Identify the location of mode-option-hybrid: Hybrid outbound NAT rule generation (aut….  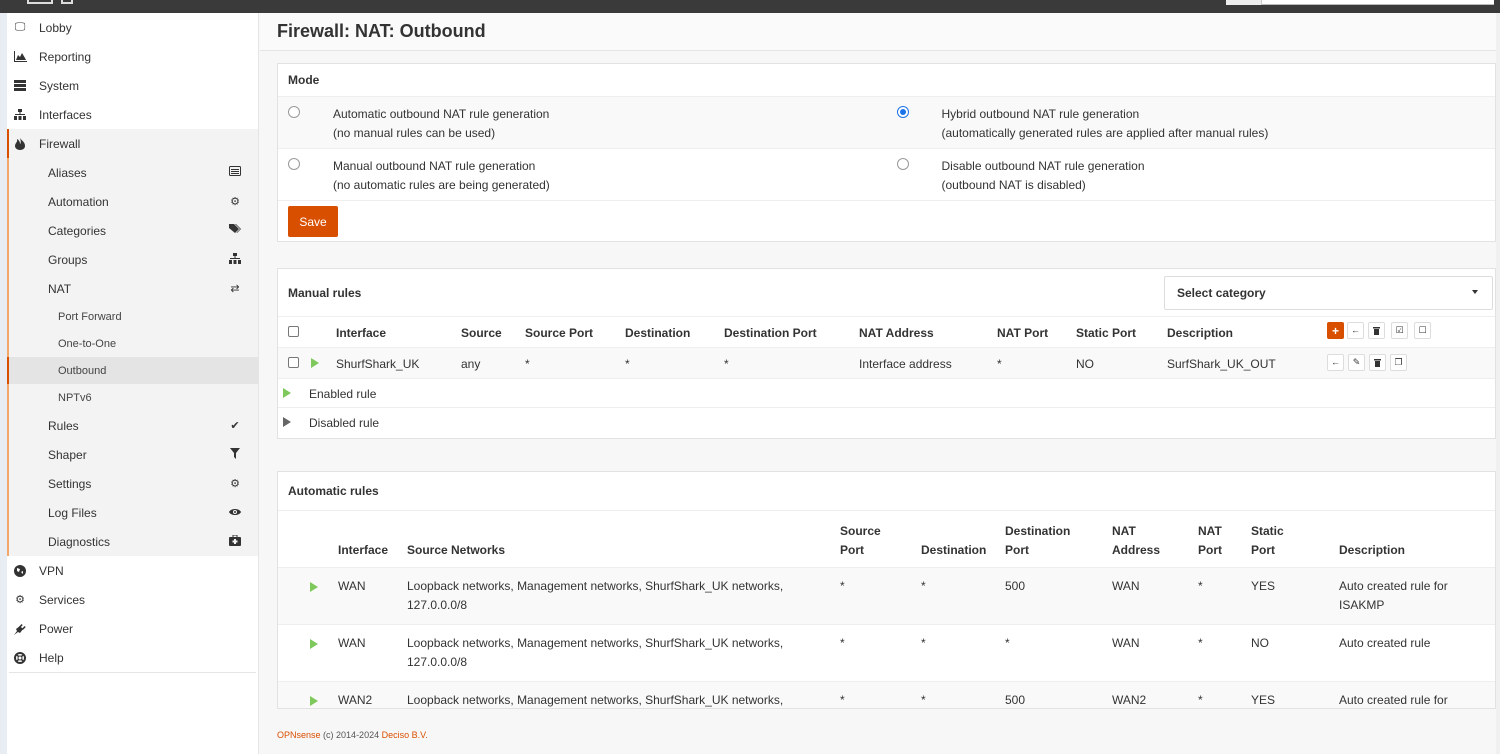
(1191, 122).